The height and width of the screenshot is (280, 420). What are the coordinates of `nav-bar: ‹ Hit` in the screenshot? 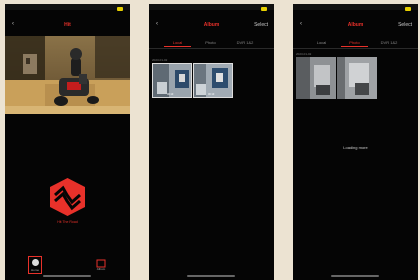 It's located at (67, 26).